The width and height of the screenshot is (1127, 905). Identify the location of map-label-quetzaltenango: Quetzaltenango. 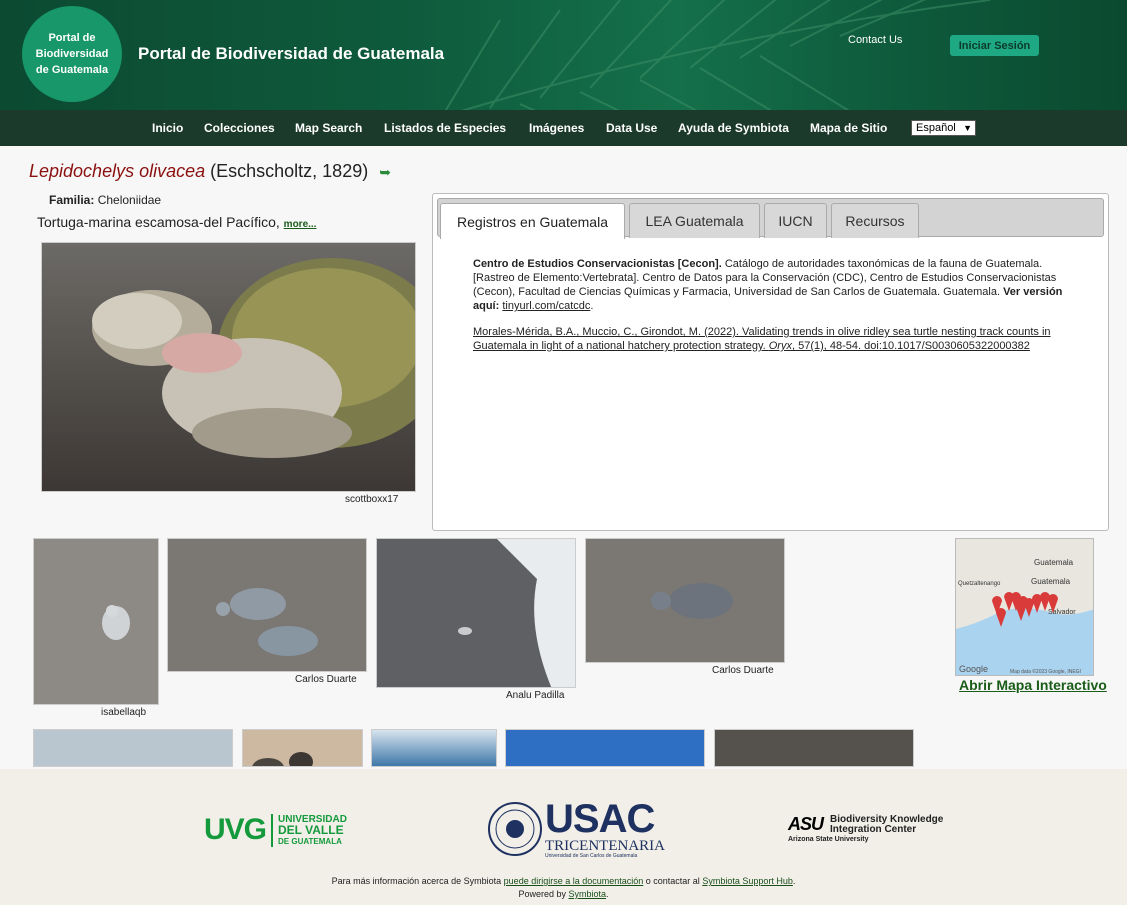
(979, 584).